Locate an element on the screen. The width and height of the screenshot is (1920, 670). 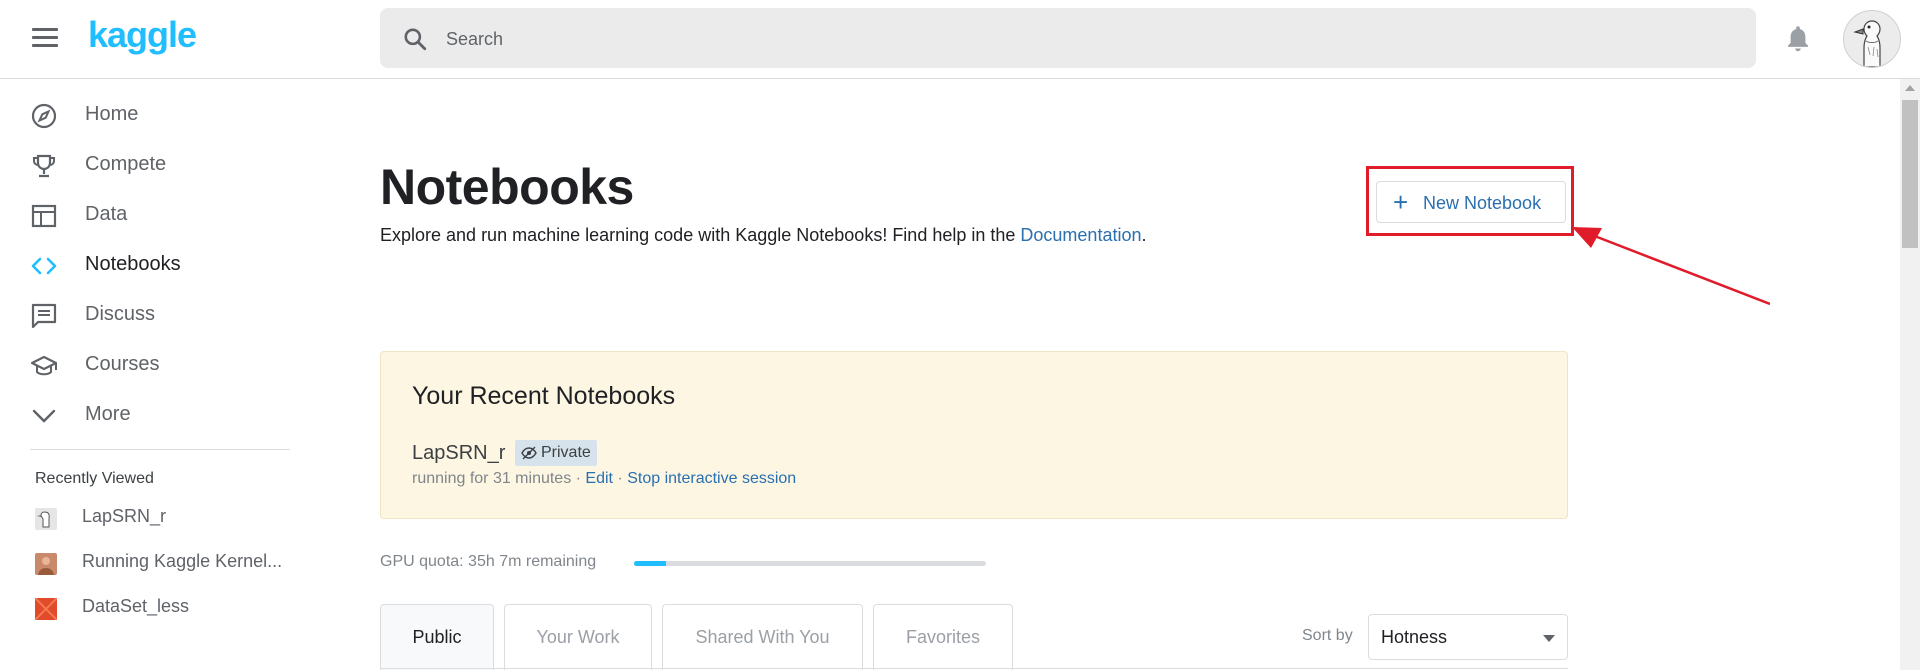
sidebar-item-label: Compete is located at coordinates (126, 164).